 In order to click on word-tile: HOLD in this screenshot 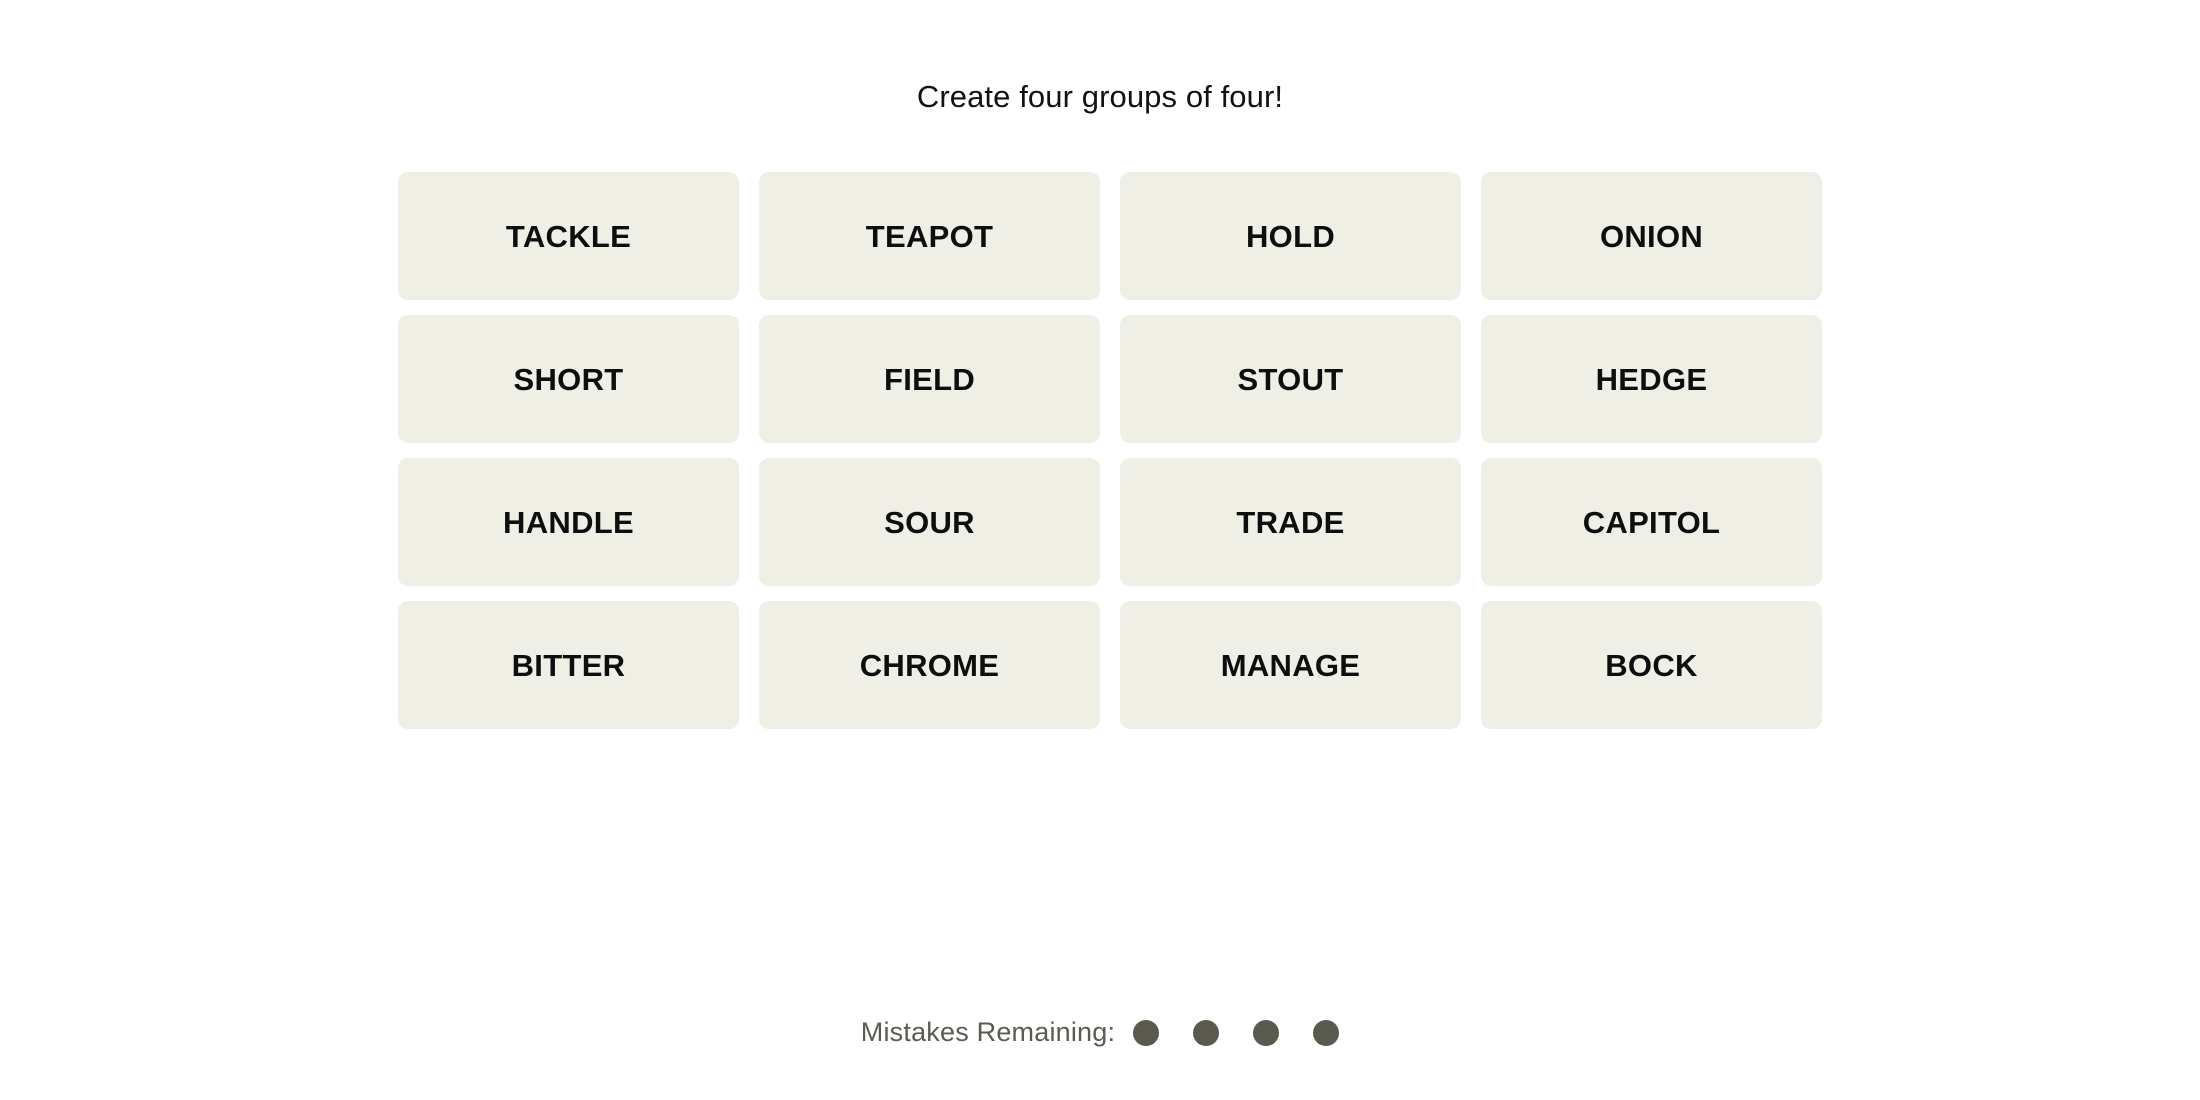, I will do `click(1290, 236)`.